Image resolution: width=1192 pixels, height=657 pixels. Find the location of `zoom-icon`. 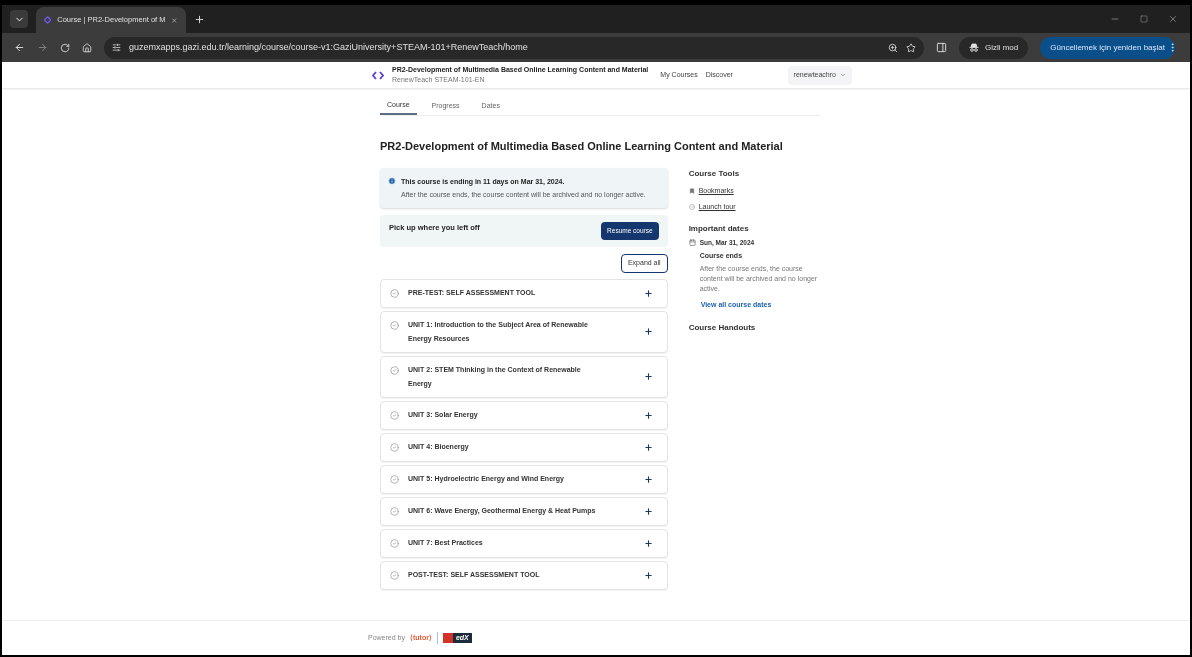

zoom-icon is located at coordinates (892, 47).